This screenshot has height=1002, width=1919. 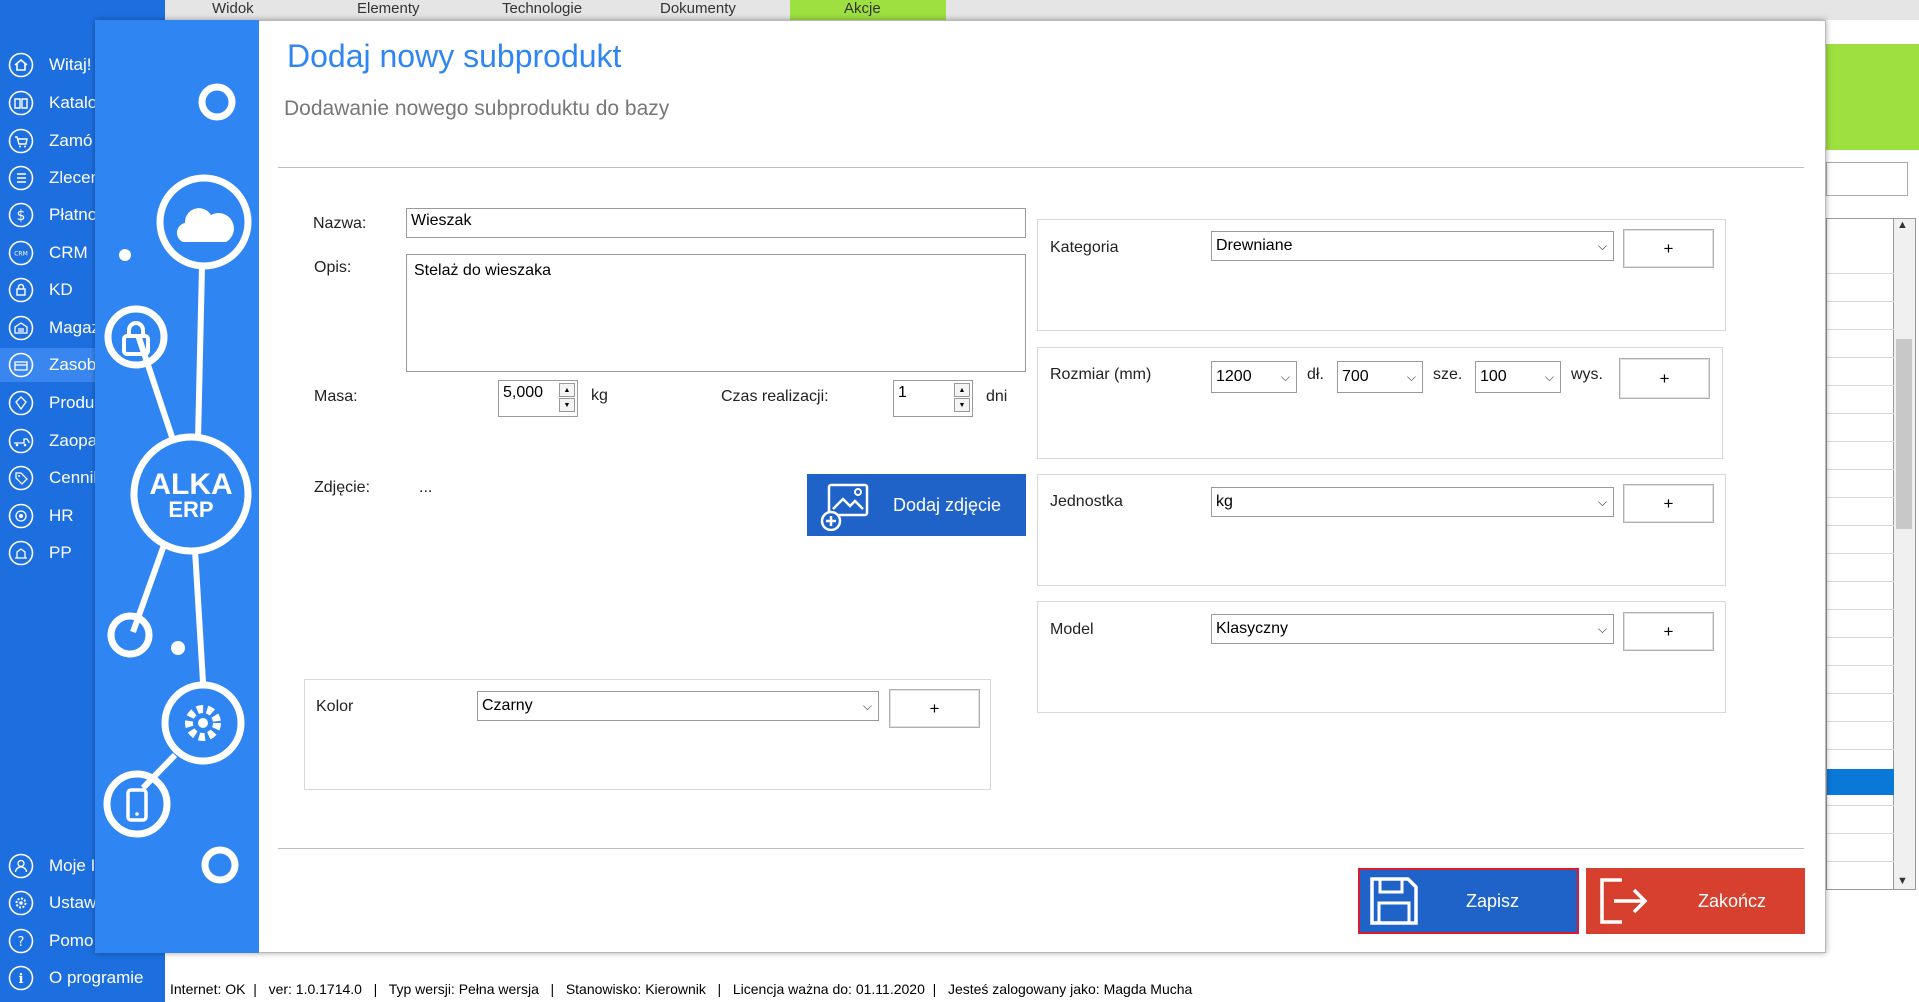 What do you see at coordinates (947, 504) in the screenshot?
I see `dodaj-zdjecie-label: Dodaj zdjęcie` at bounding box center [947, 504].